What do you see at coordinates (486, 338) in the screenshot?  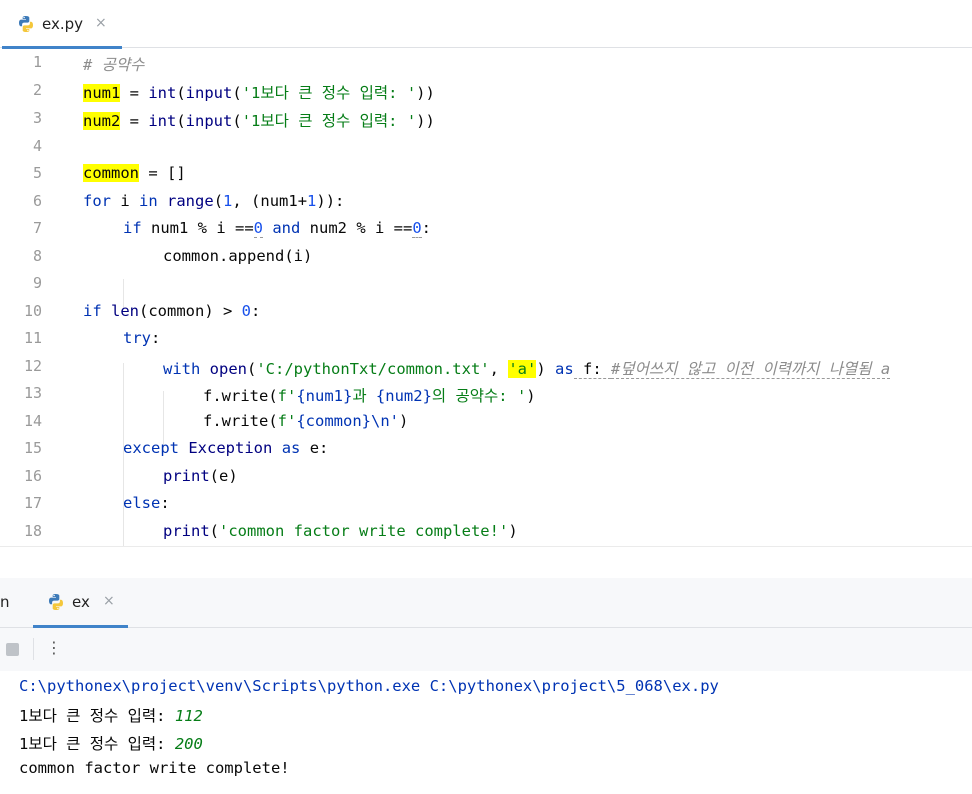 I see `code-line: 11 try:` at bounding box center [486, 338].